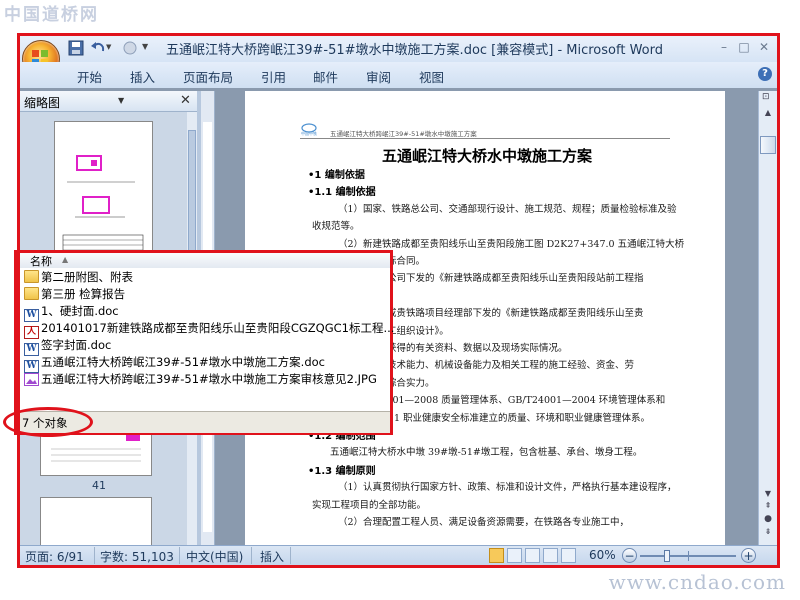  What do you see at coordinates (205, 346) in the screenshot?
I see `file-list-item: W 签字封面.doc` at bounding box center [205, 346].